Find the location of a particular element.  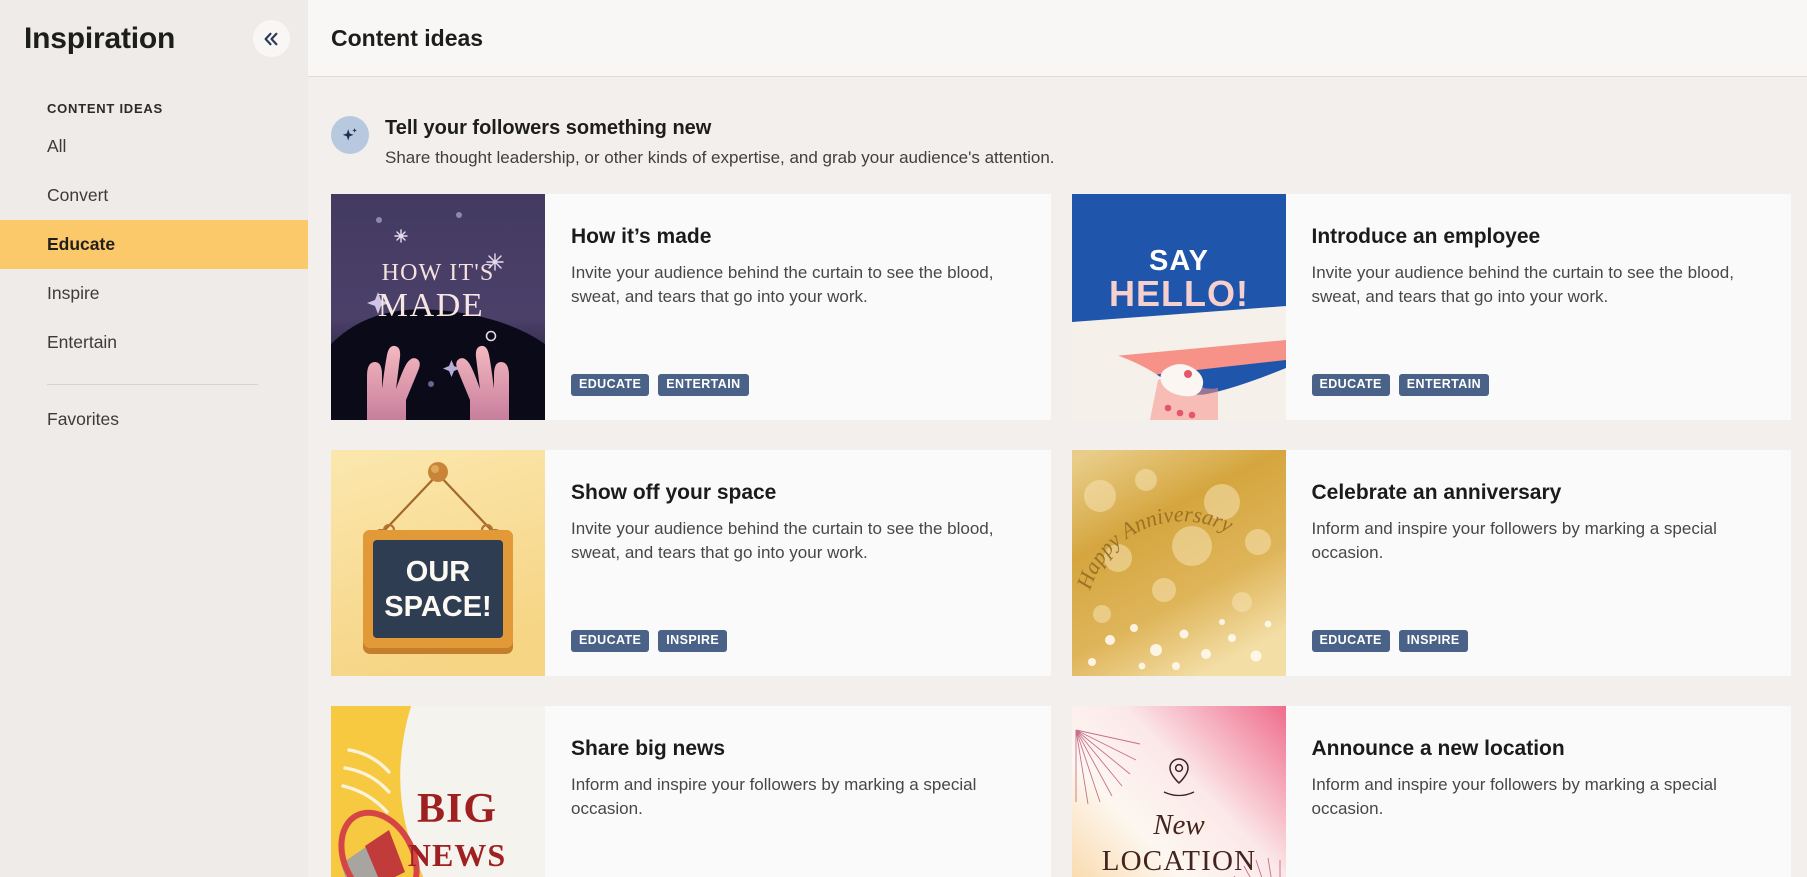

sidebar-header: Inspiration is located at coordinates (154, 38).